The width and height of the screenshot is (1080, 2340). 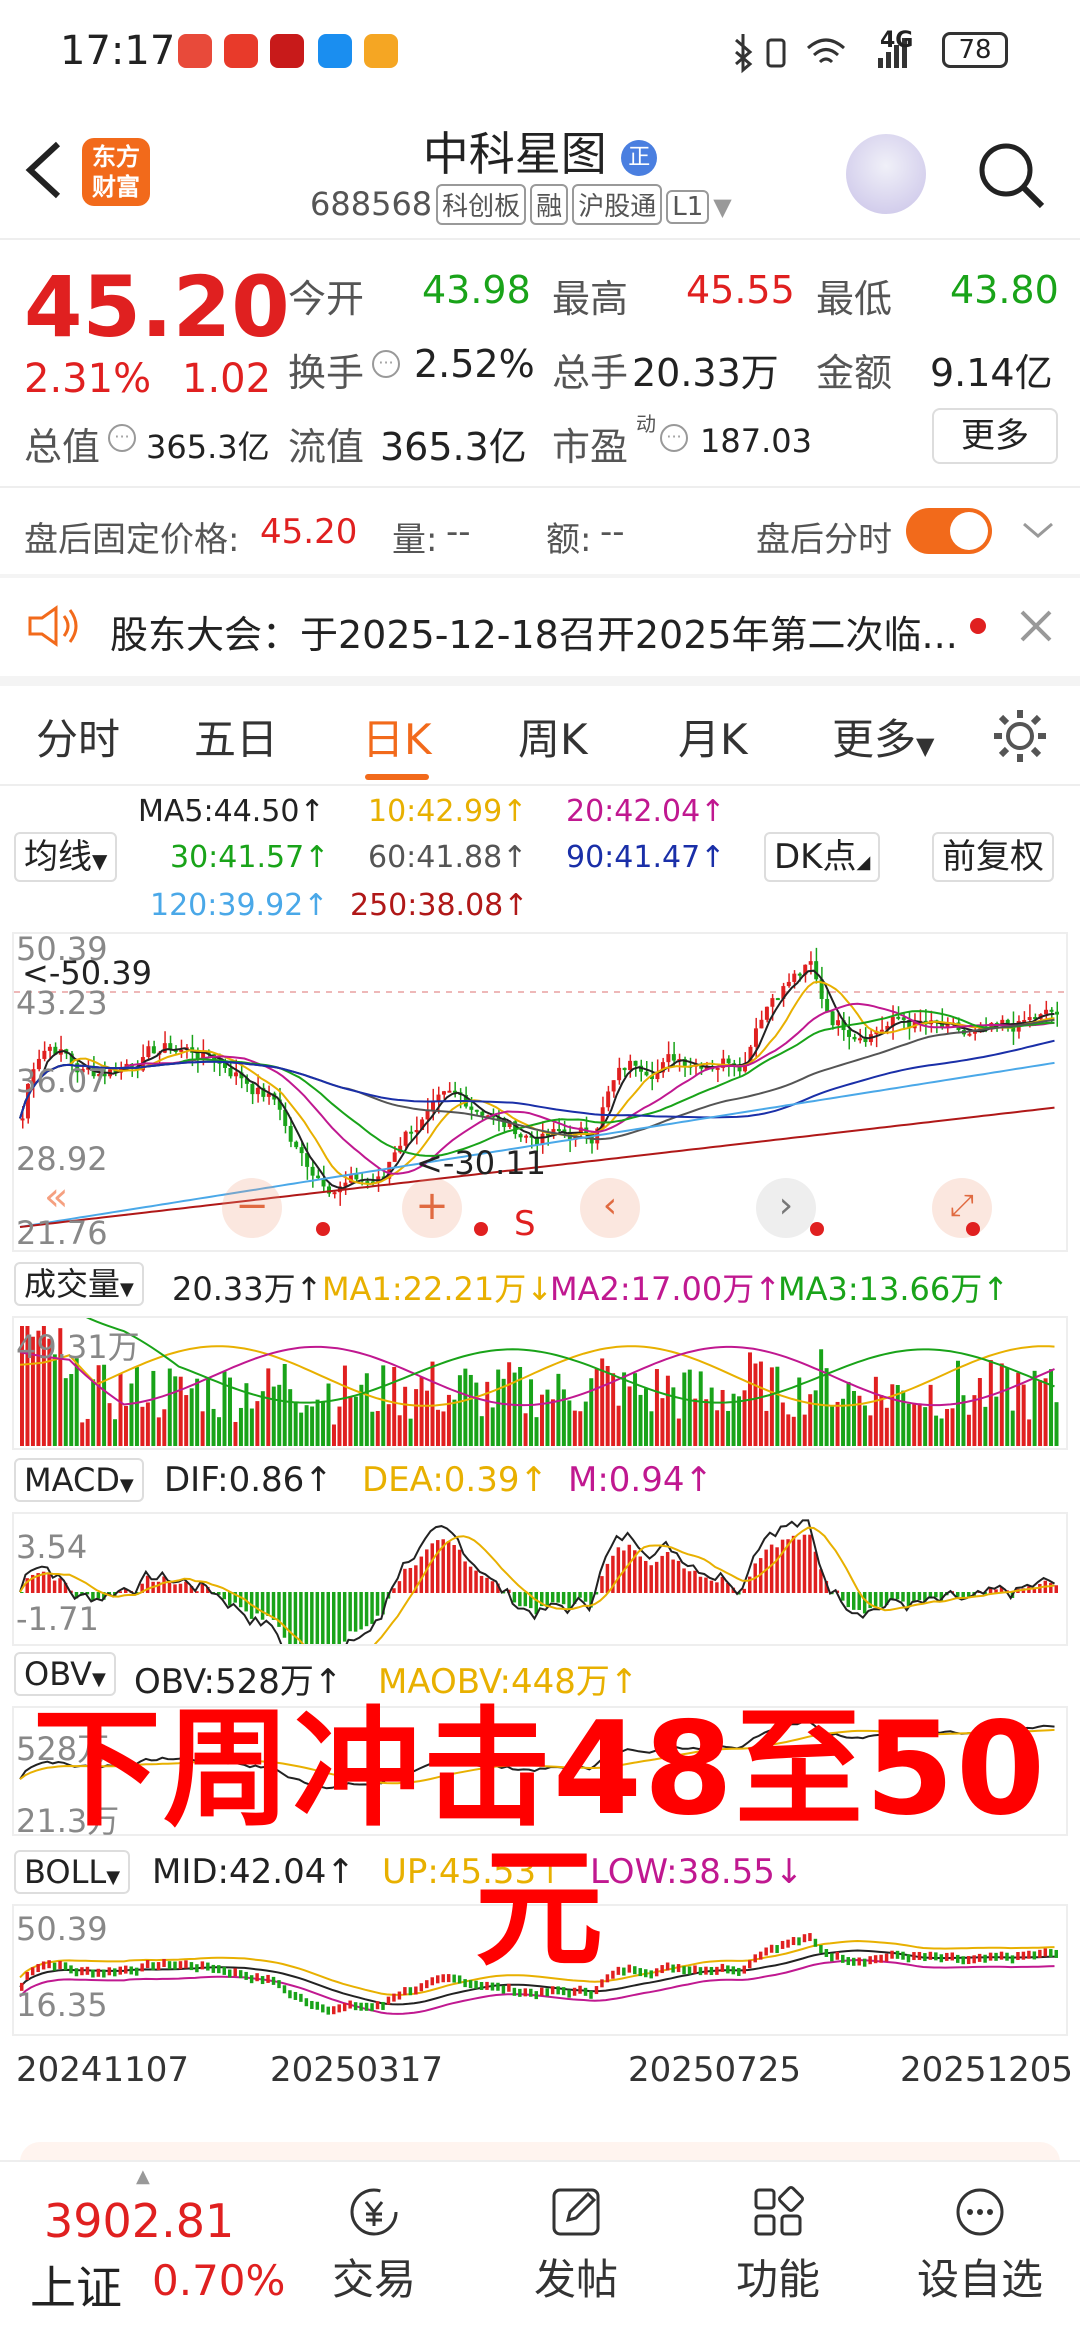 I want to click on volume-value: 20.33万↑, so click(x=247, y=1289).